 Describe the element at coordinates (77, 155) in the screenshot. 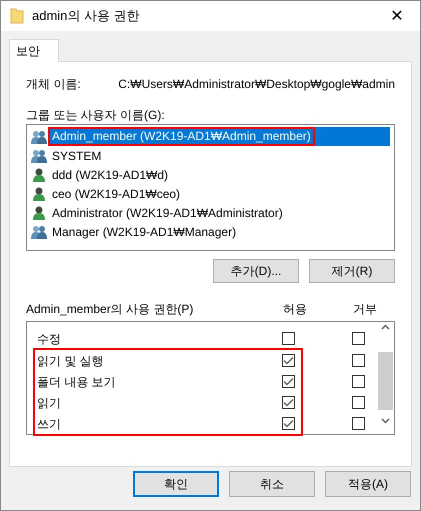

I see `user-list-item: SYSTEM` at that location.